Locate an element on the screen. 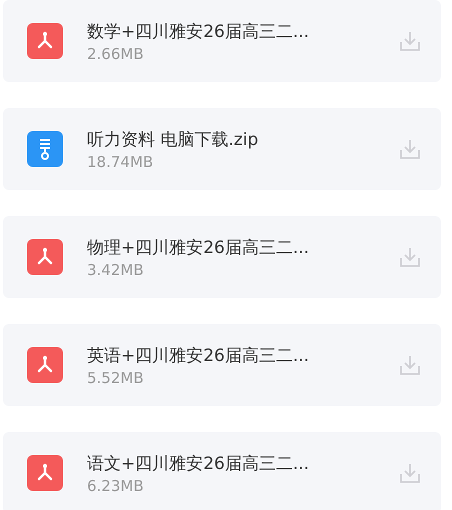  zip-file-icon is located at coordinates (45, 149).